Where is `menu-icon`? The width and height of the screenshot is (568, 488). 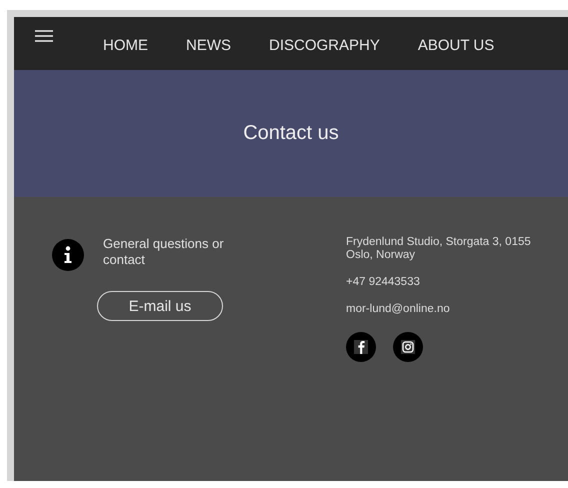 menu-icon is located at coordinates (44, 36).